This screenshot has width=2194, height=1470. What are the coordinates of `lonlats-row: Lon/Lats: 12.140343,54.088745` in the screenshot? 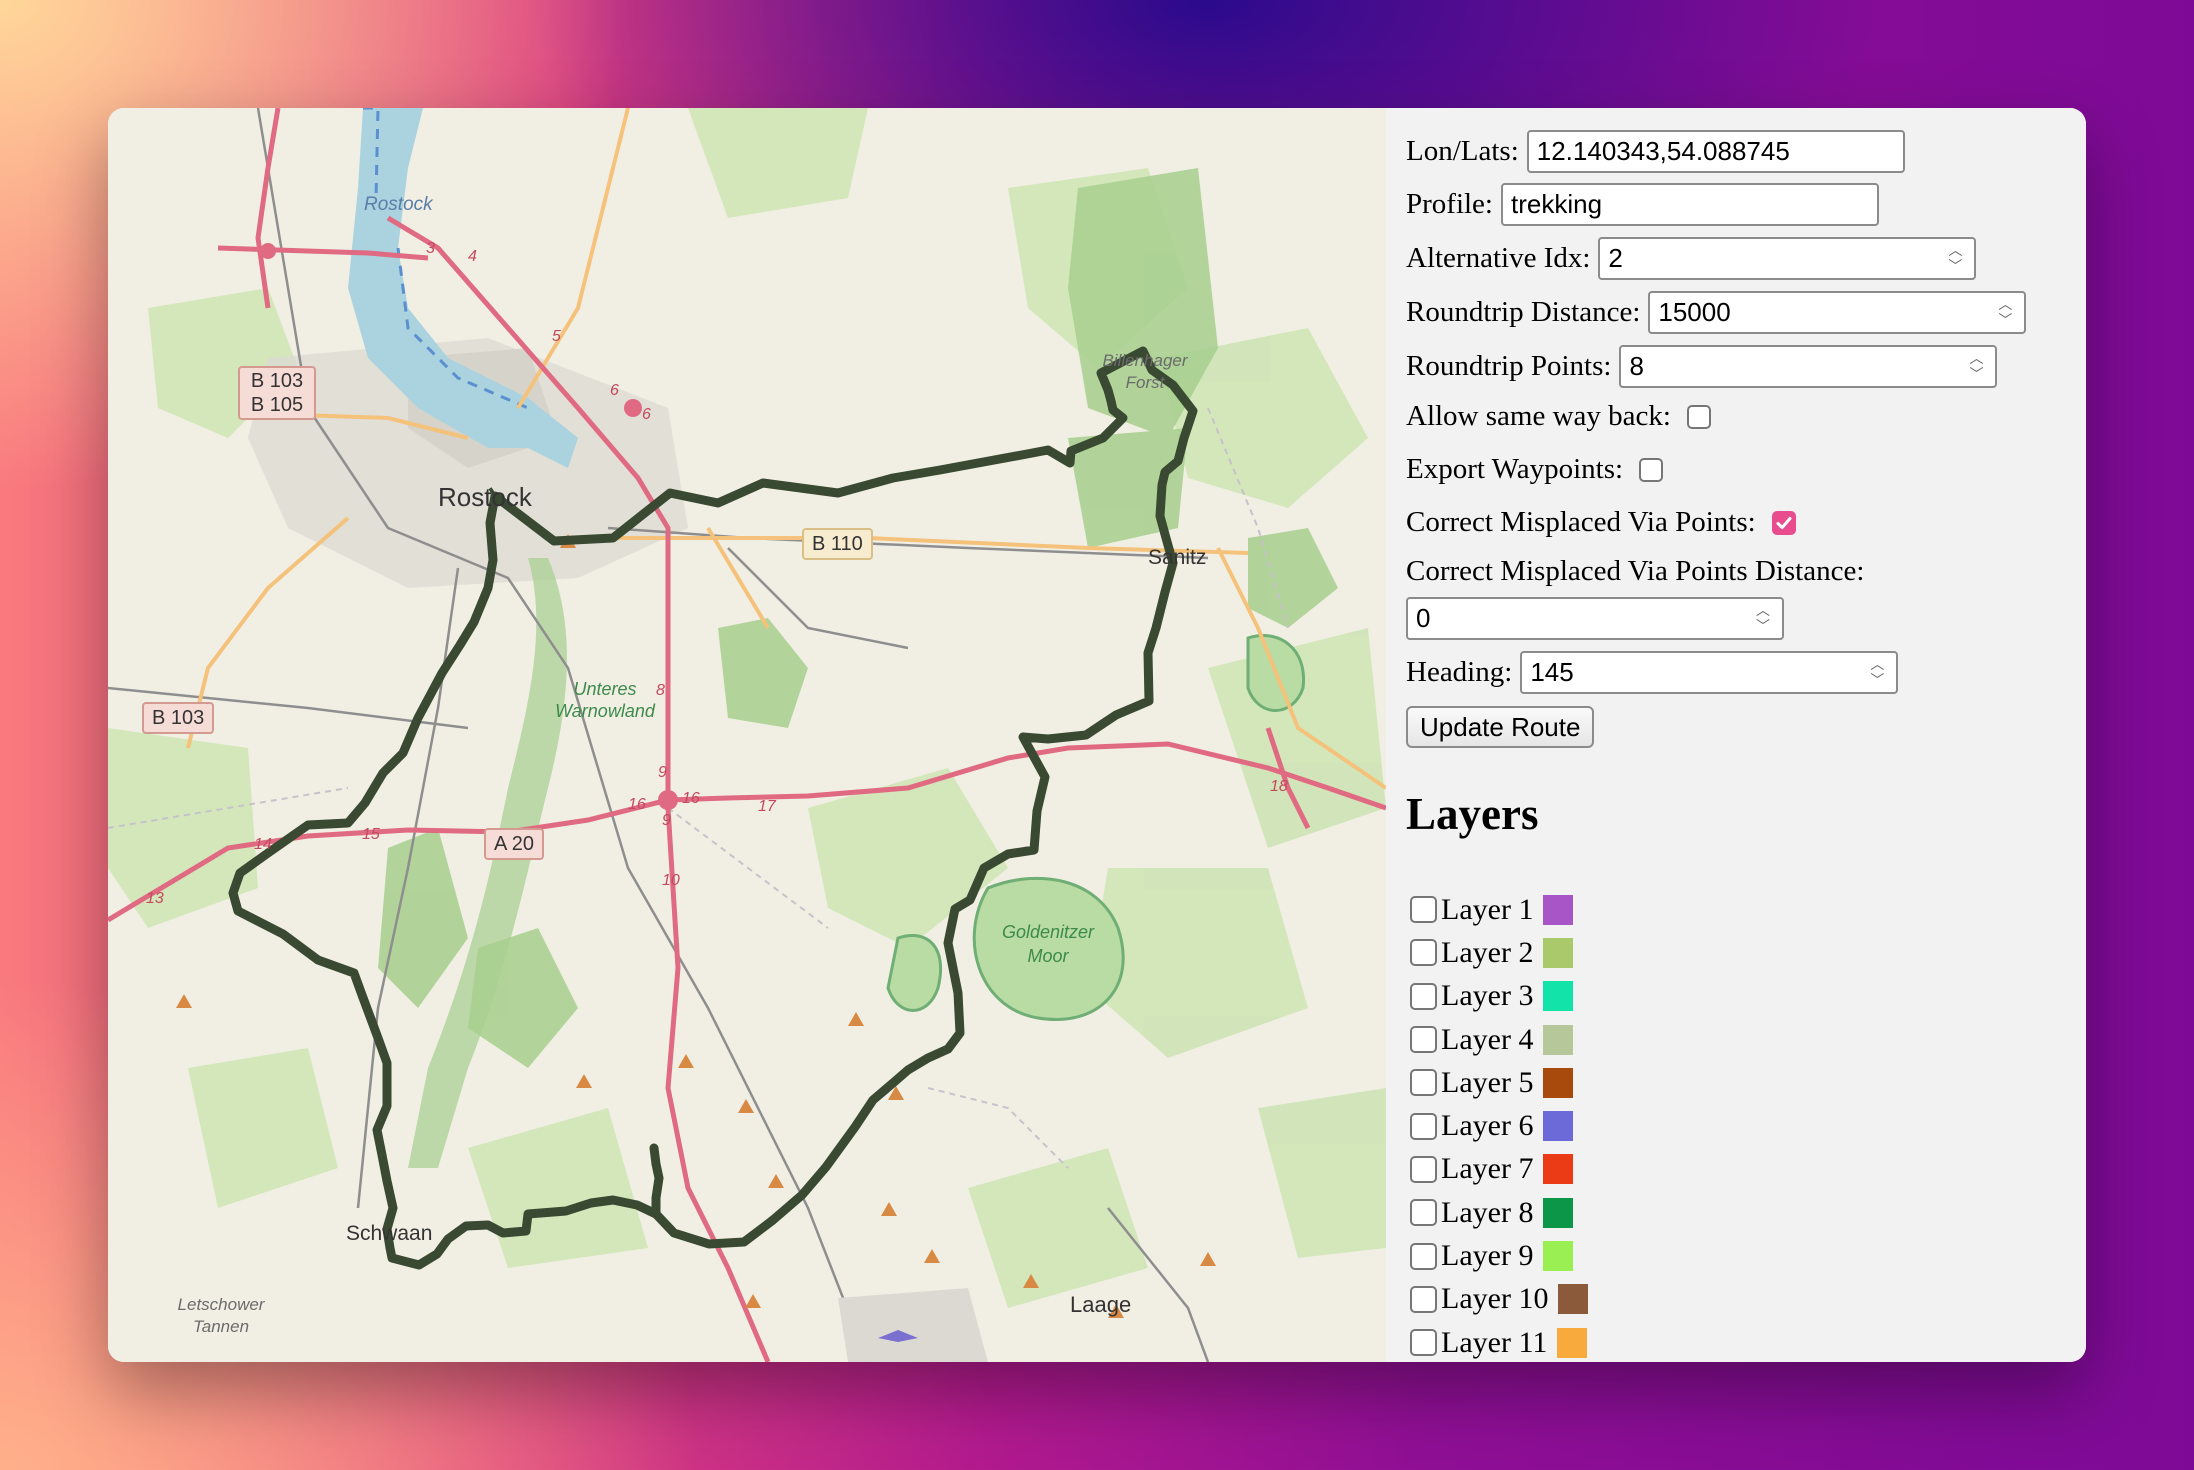 It's located at (1655, 151).